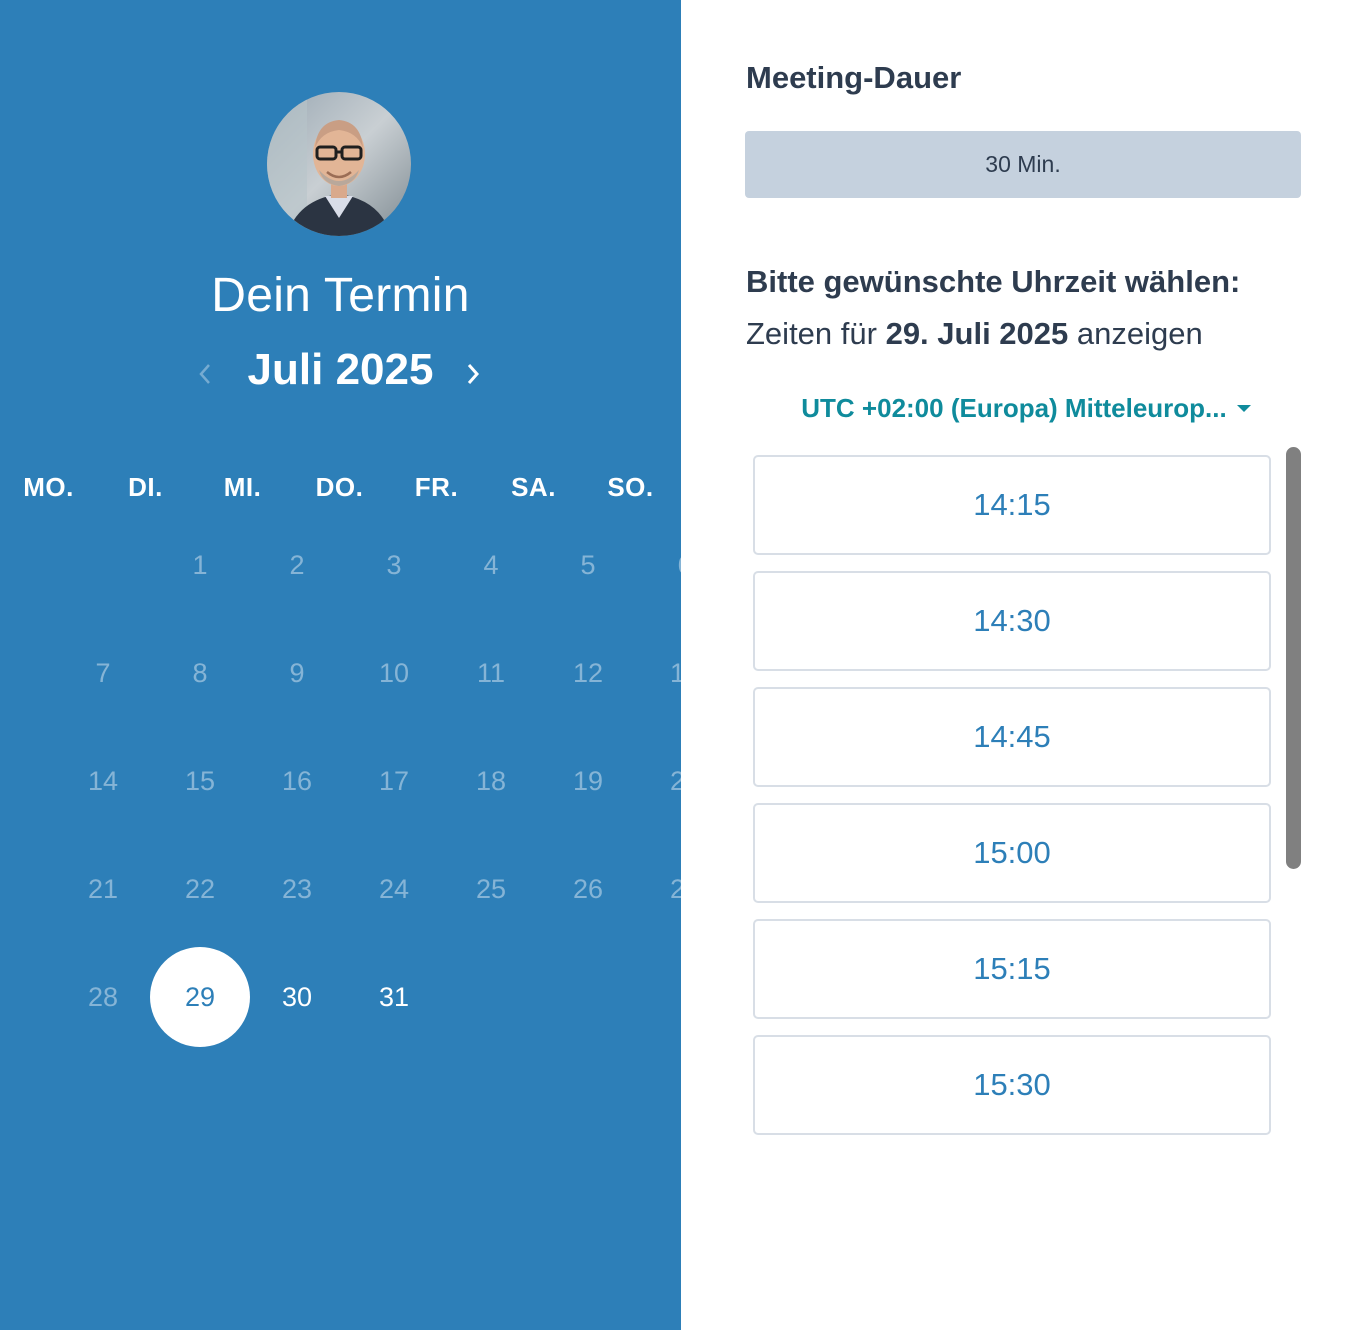 This screenshot has width=1360, height=1330. I want to click on calendar-day: 12, so click(588, 672).